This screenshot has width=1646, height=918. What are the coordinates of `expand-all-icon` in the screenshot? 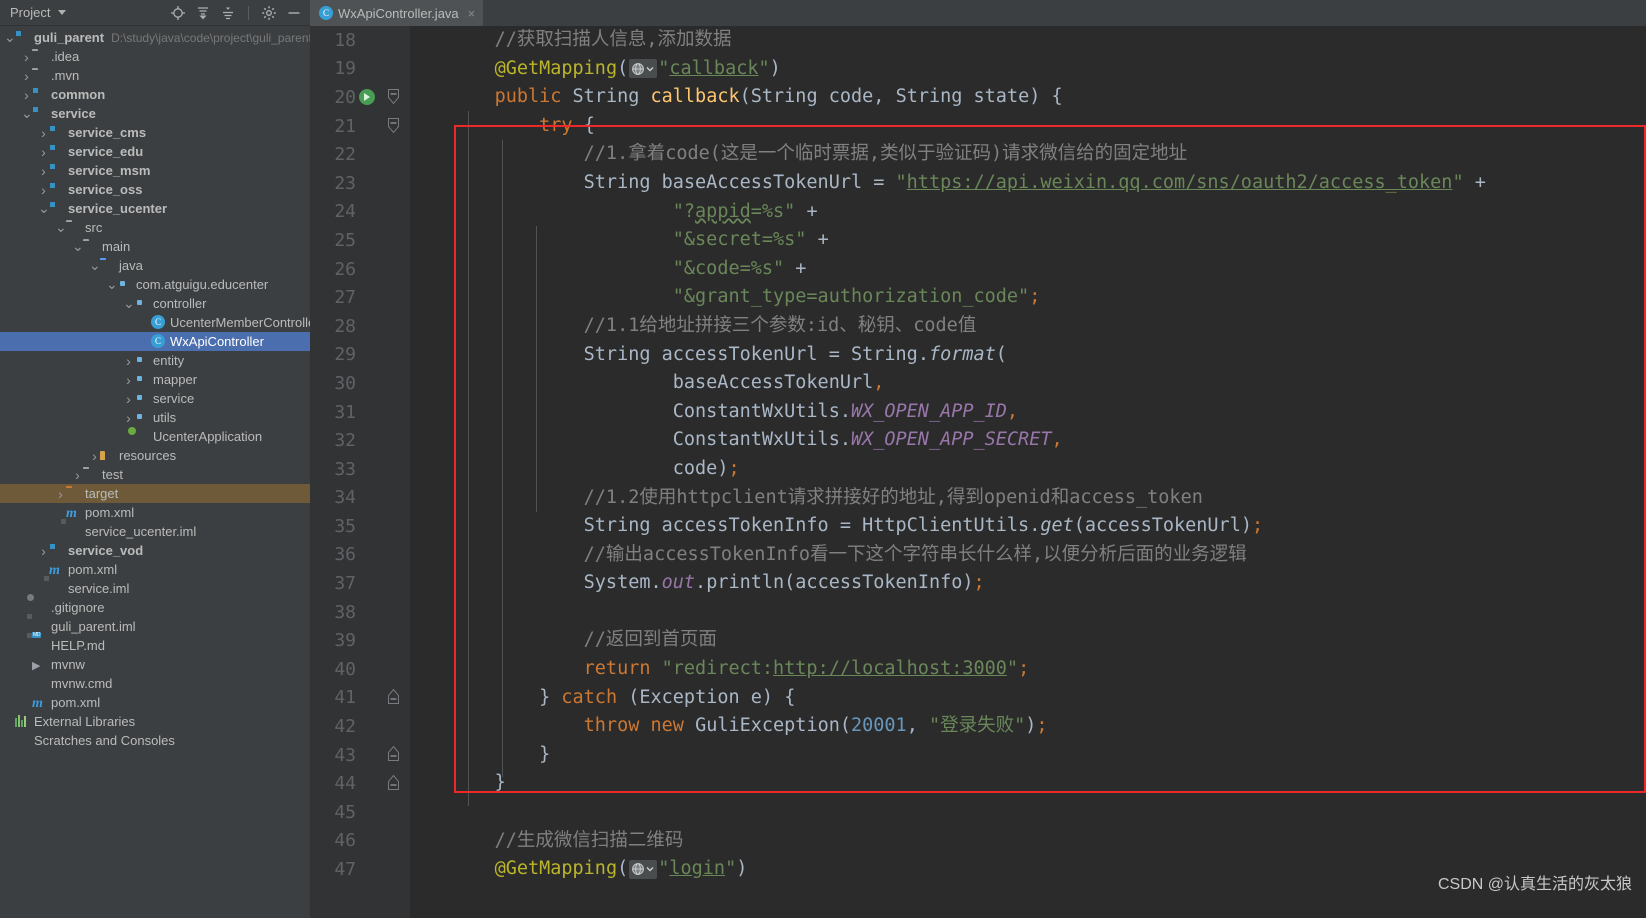 It's located at (203, 13).